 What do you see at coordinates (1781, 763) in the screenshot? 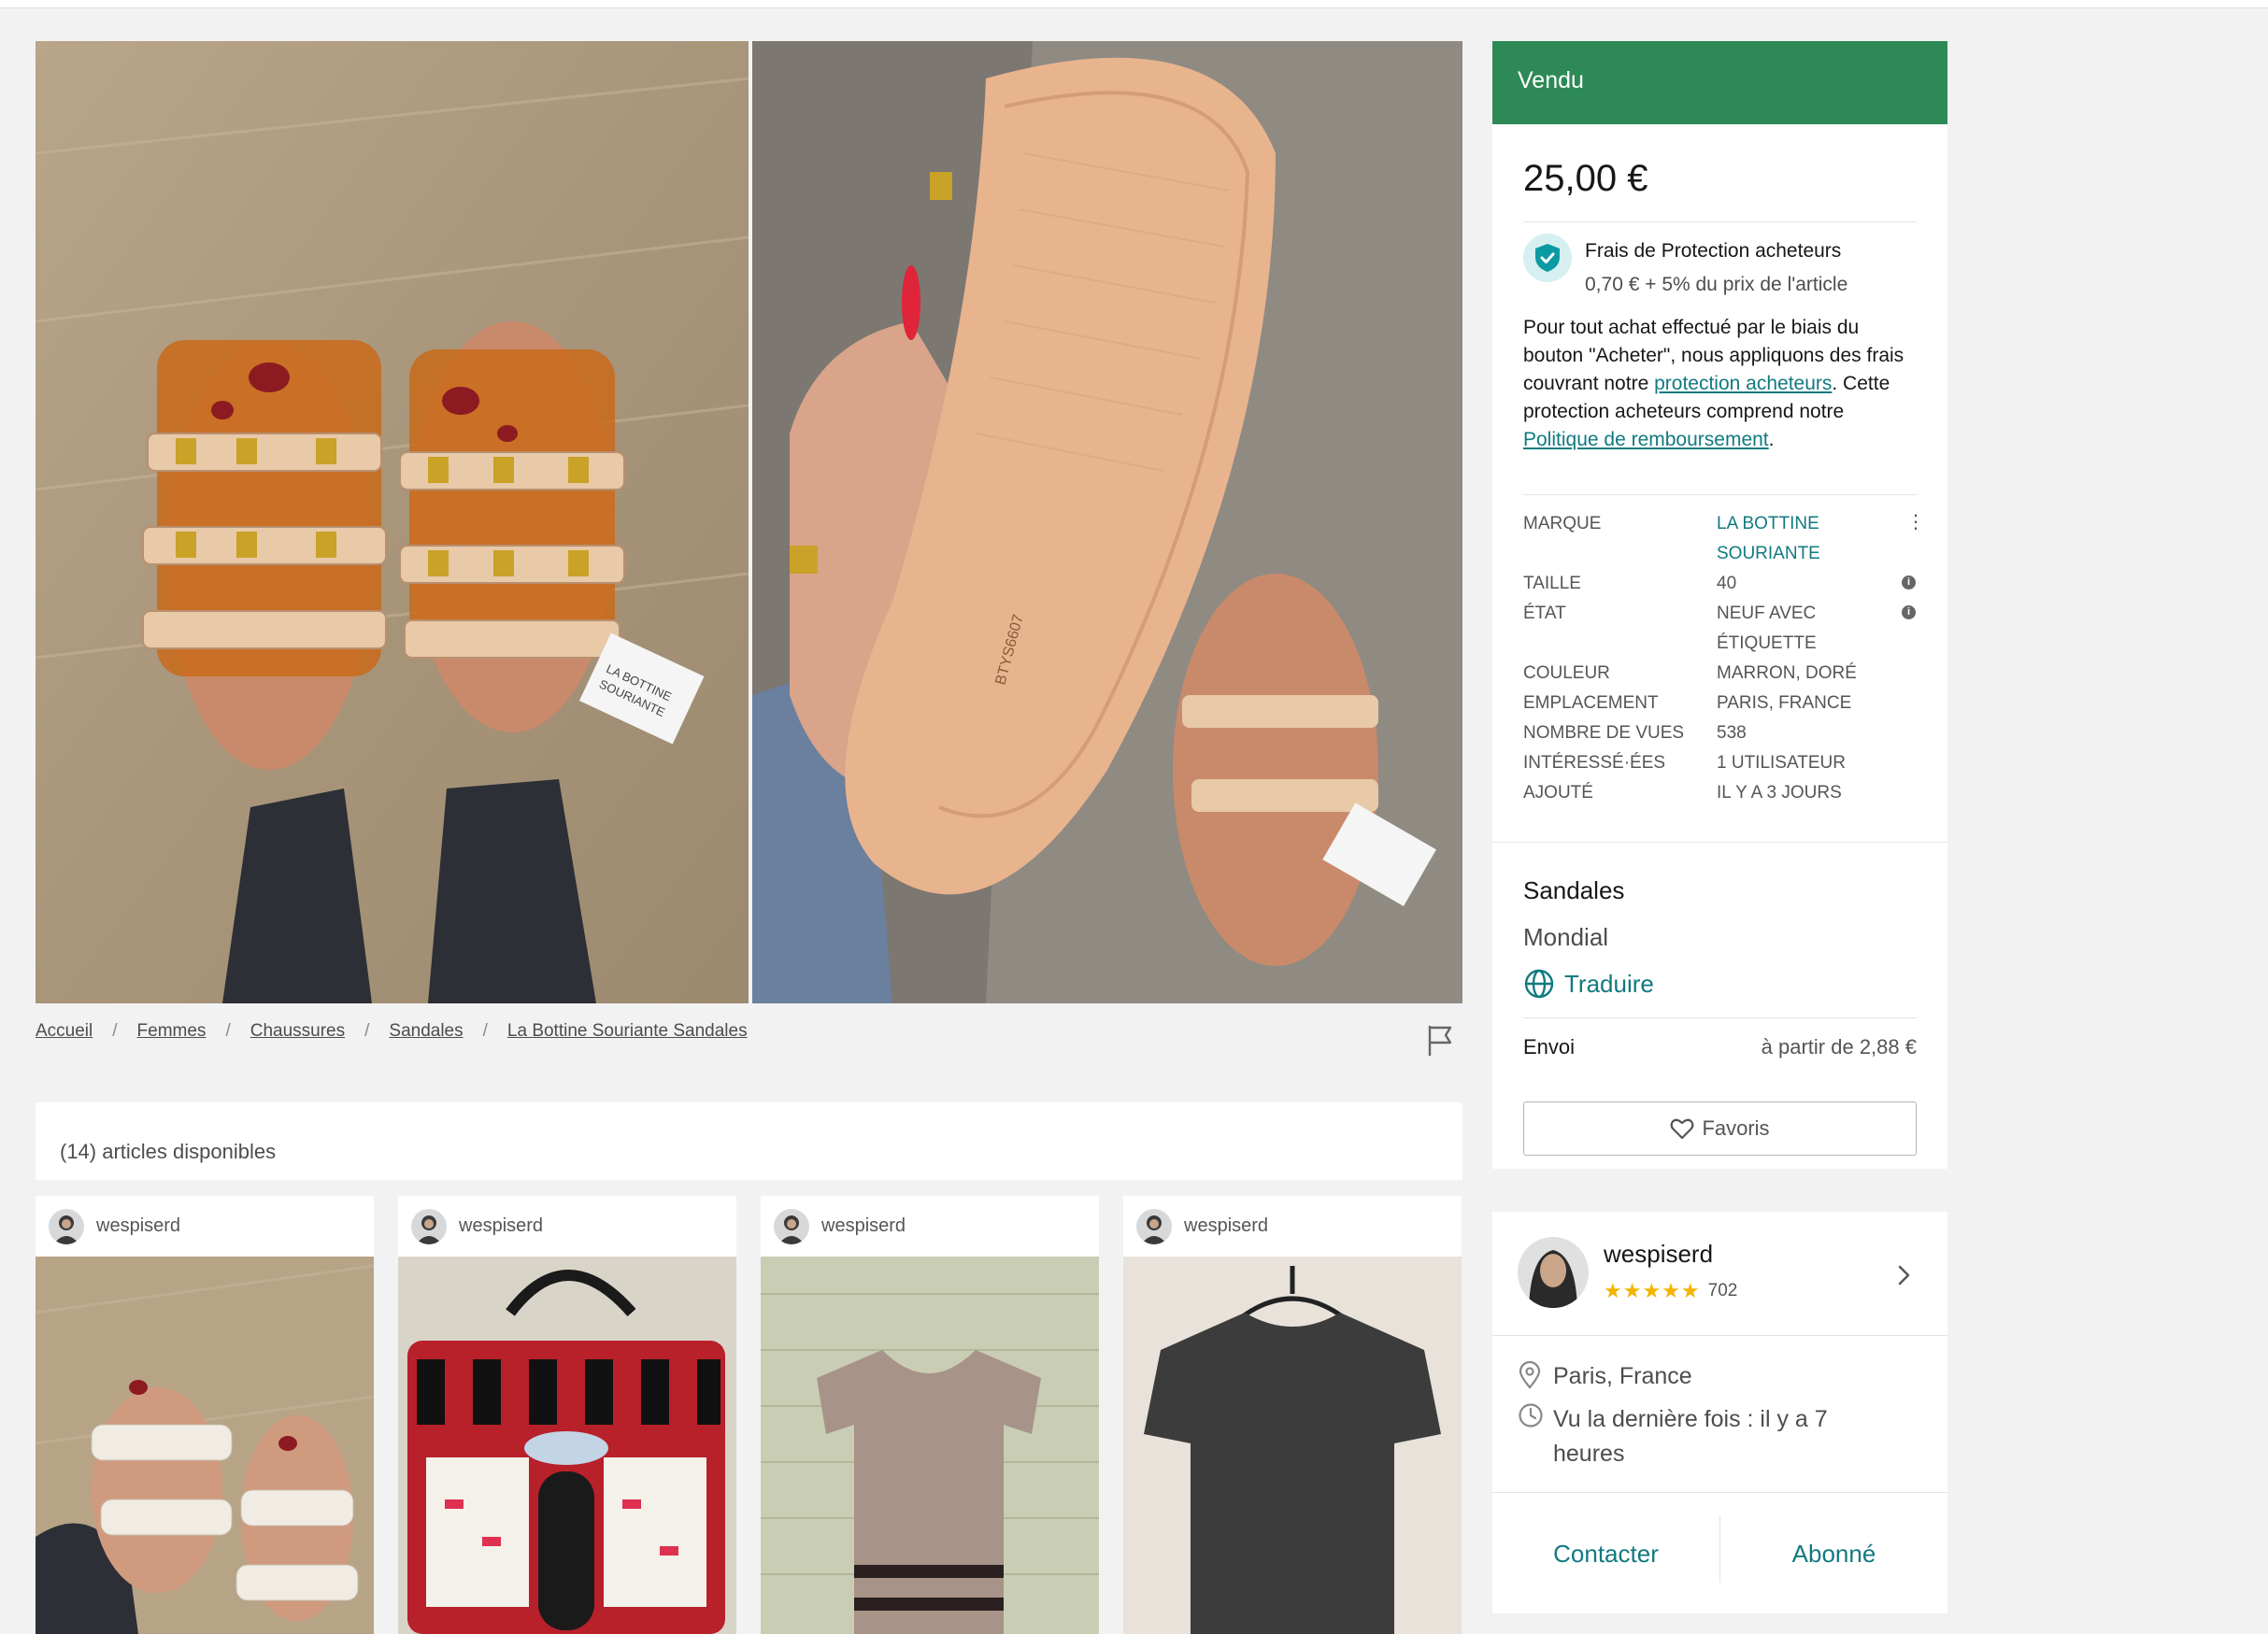
I see `detail-value: 1 UTILISATEUR` at bounding box center [1781, 763].